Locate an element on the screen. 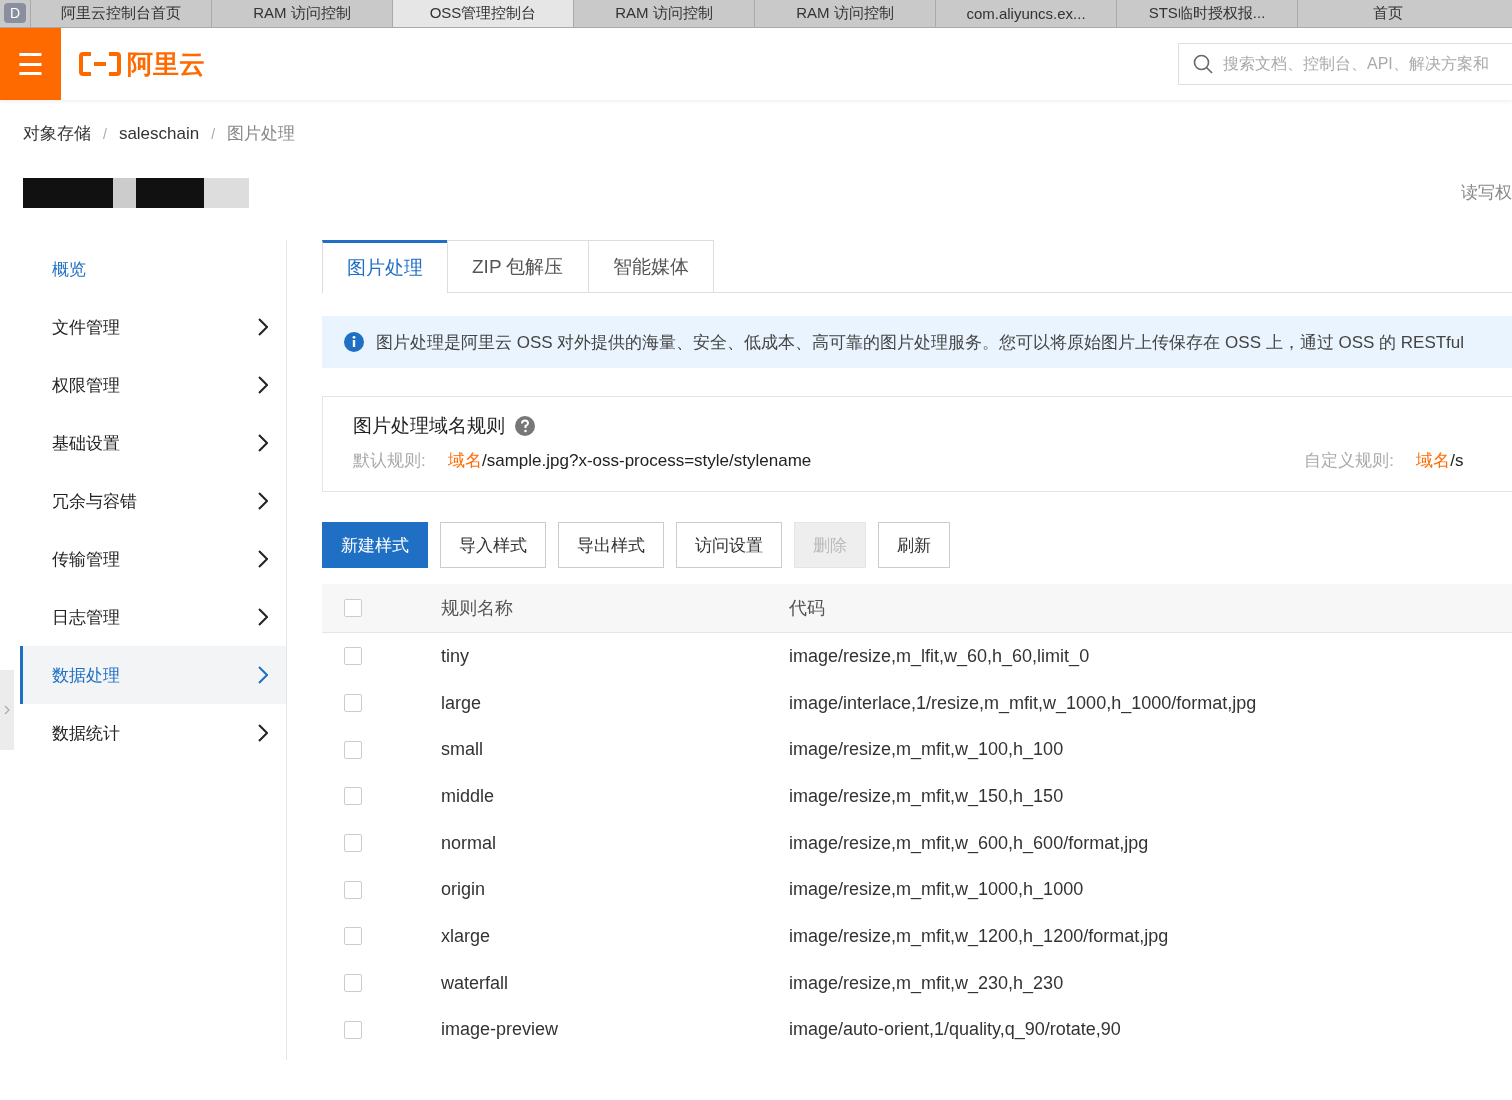 This screenshot has width=1512, height=1100. toolbar-button: 刷新 is located at coordinates (914, 545).